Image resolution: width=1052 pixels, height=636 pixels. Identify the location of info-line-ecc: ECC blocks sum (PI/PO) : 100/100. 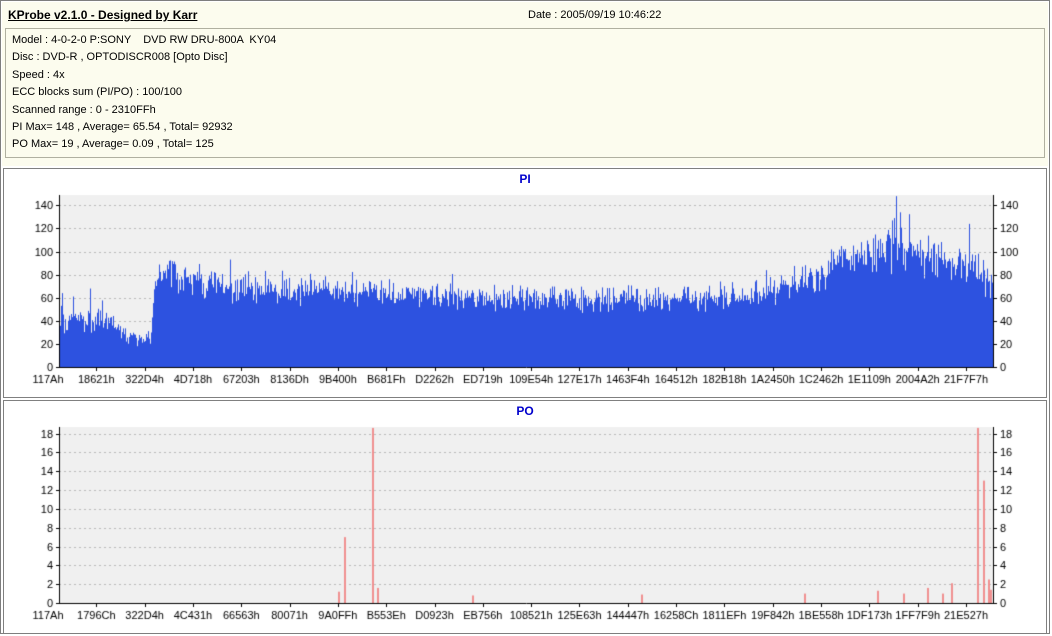
(97, 92).